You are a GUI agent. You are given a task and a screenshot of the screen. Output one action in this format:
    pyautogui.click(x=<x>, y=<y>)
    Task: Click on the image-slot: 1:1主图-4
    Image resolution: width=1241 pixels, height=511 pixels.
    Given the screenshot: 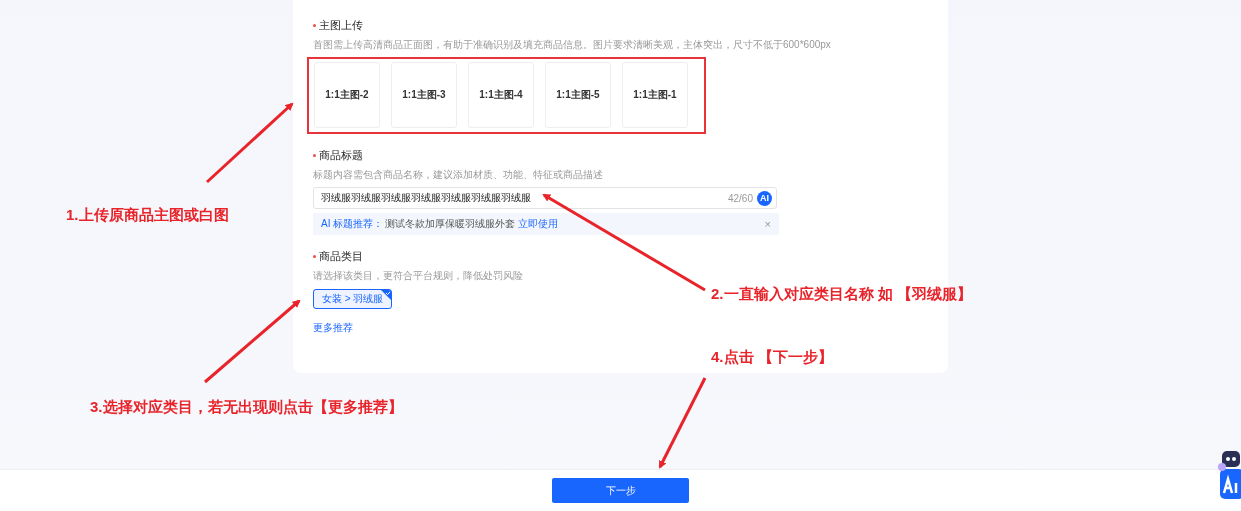 What is the action you would take?
    pyautogui.click(x=501, y=95)
    